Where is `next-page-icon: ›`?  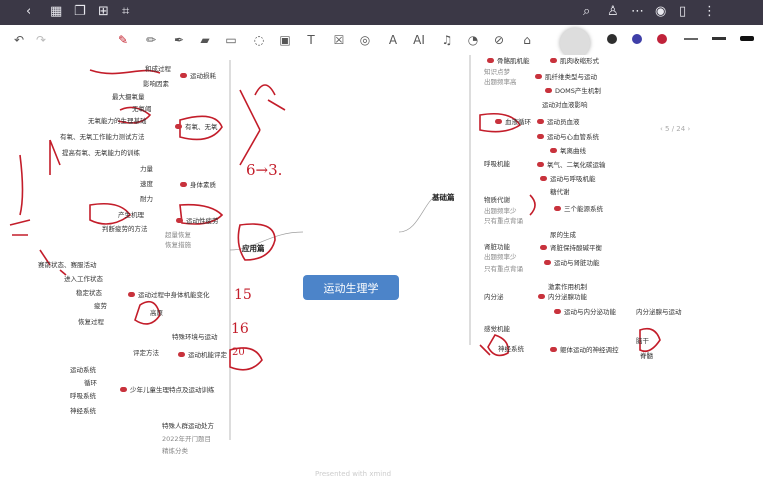 next-page-icon: › is located at coordinates (688, 129).